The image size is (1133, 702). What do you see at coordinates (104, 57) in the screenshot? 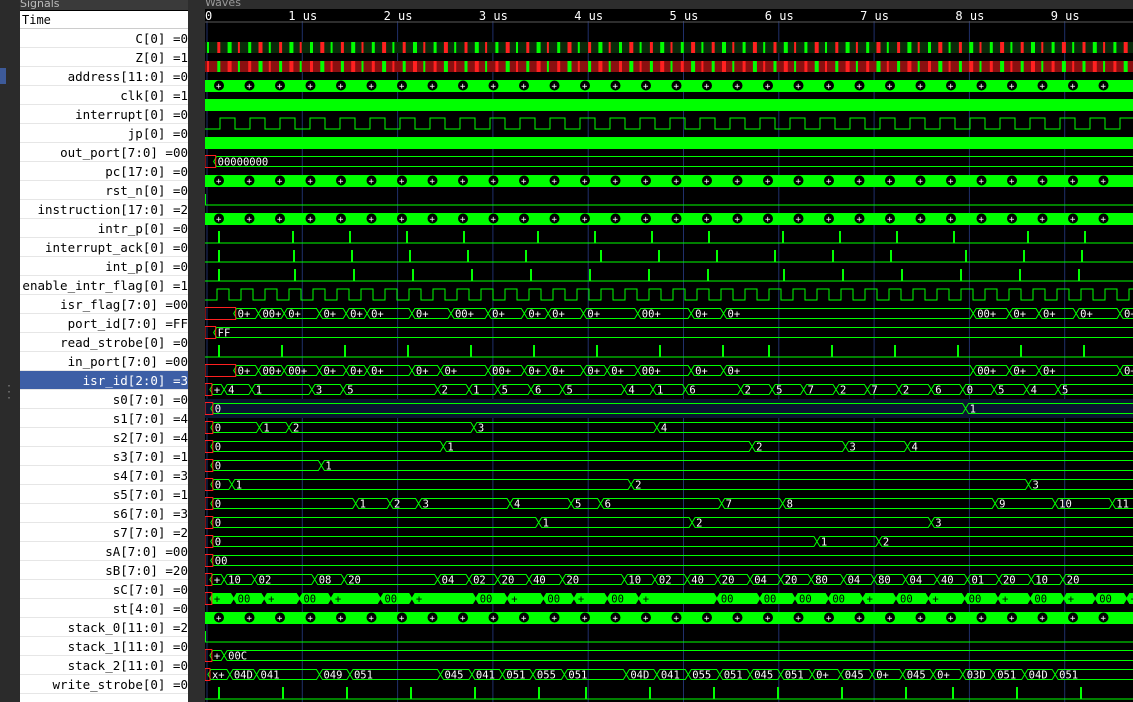
I see `signal-name-row: Z[0] =1` at bounding box center [104, 57].